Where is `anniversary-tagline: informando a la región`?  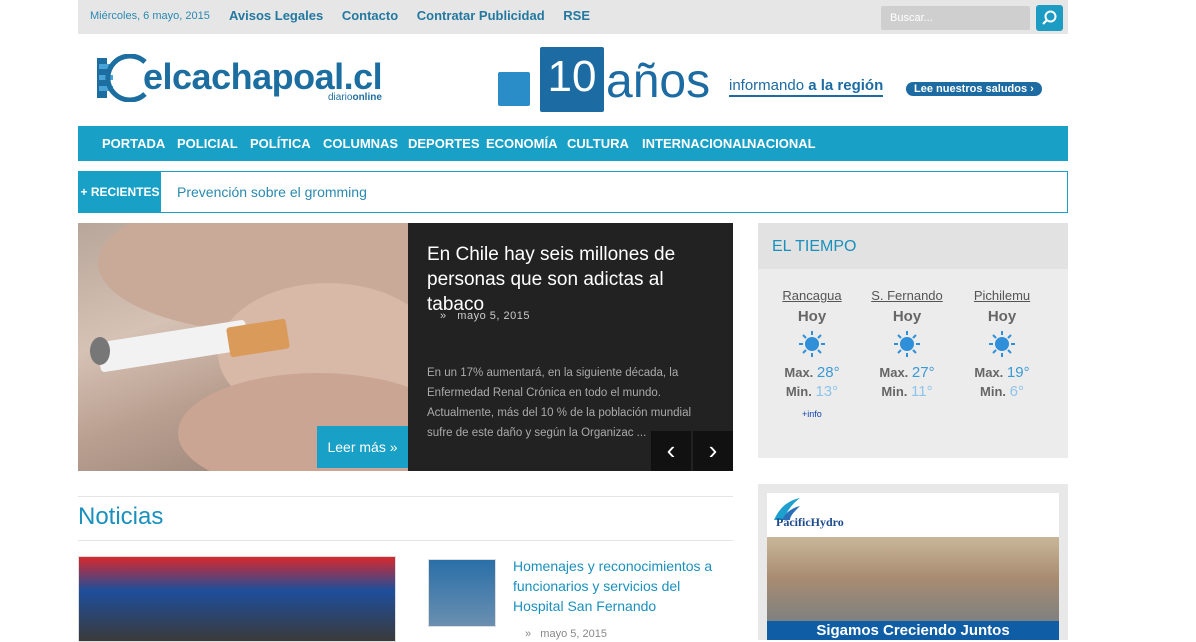
anniversary-tagline: informando a la región is located at coordinates (806, 87).